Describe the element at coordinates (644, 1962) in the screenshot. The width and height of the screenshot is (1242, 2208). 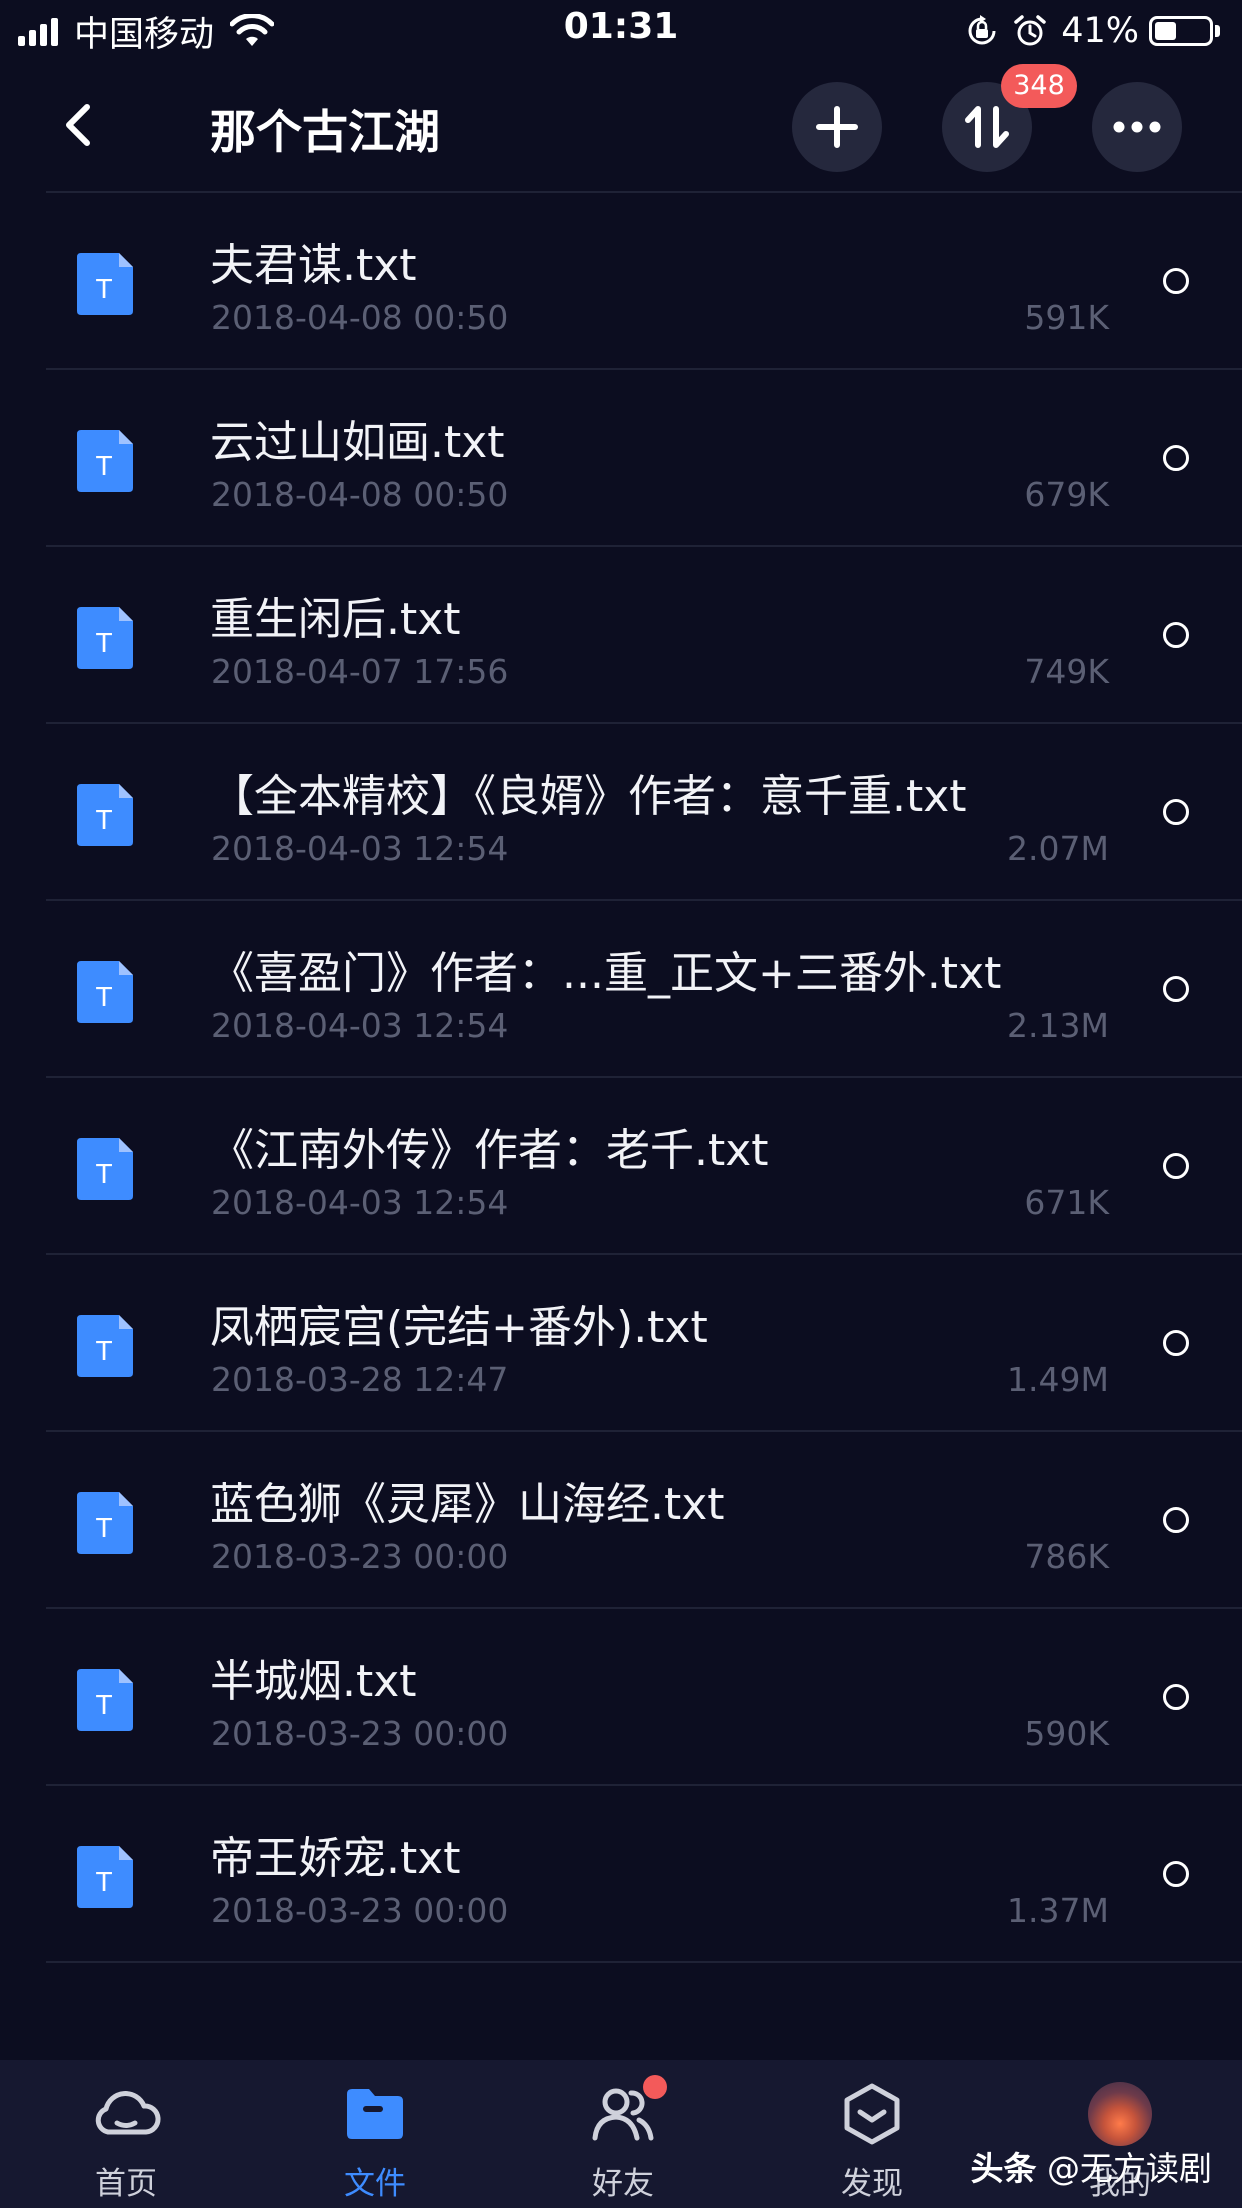
I see `row-divider` at that location.